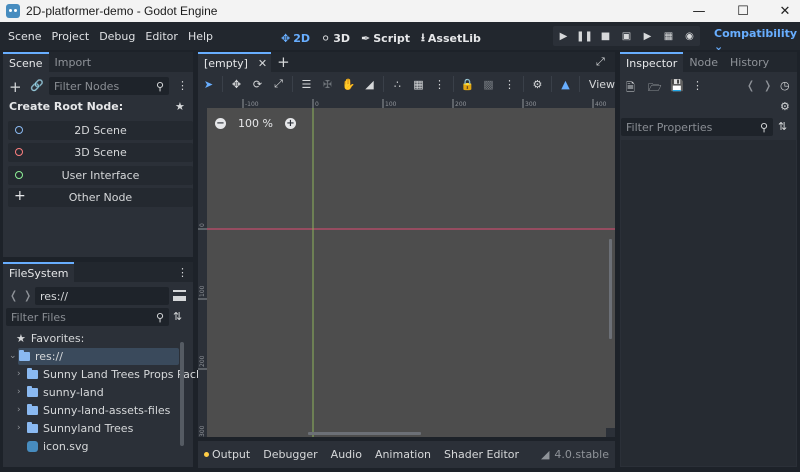 This screenshot has width=800, height=472. Describe the element at coordinates (278, 84) in the screenshot. I see `scale-mode-icon: ⤢` at that location.